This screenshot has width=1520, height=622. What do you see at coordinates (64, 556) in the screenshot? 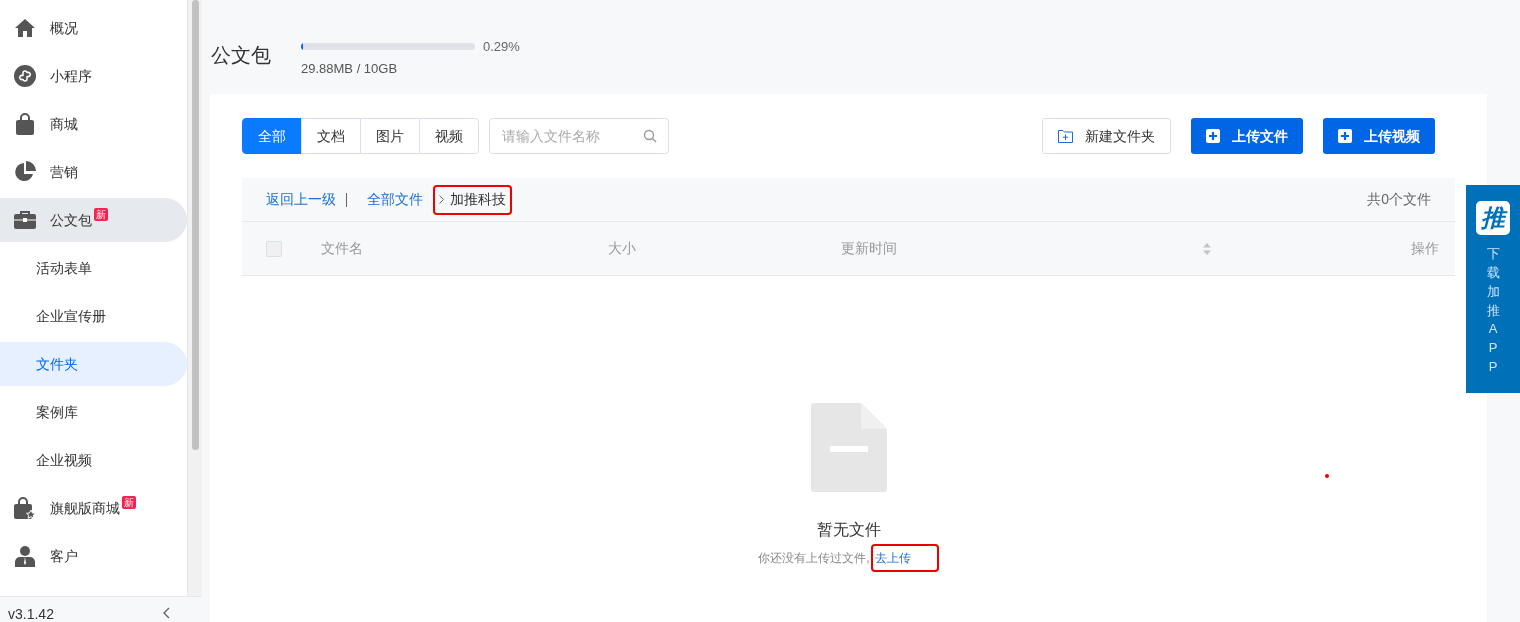
I see `sidebar-label: 客户` at bounding box center [64, 556].